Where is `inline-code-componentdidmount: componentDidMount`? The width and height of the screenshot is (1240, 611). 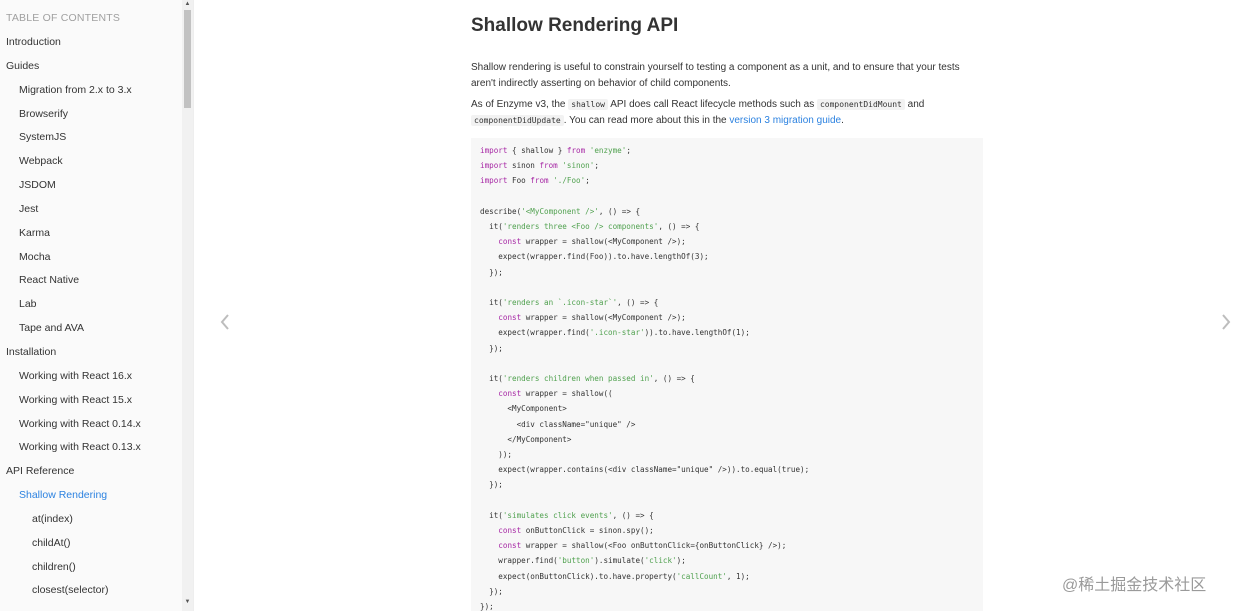
inline-code-componentdidmount: componentDidMount is located at coordinates (860, 104).